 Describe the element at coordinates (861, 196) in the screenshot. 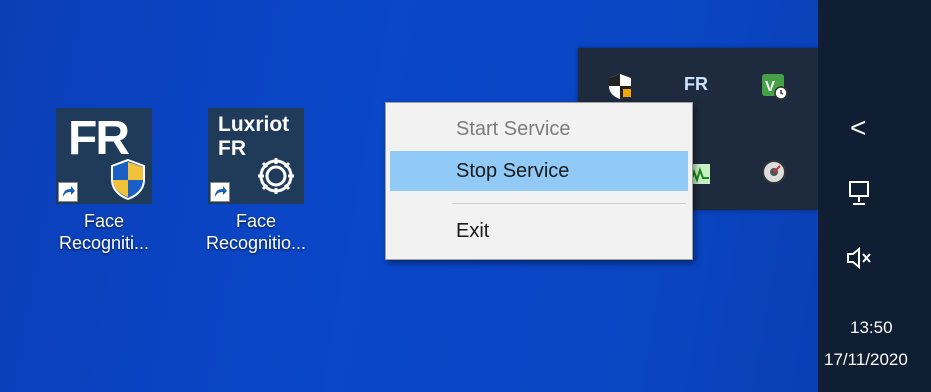

I see `network-icon` at that location.